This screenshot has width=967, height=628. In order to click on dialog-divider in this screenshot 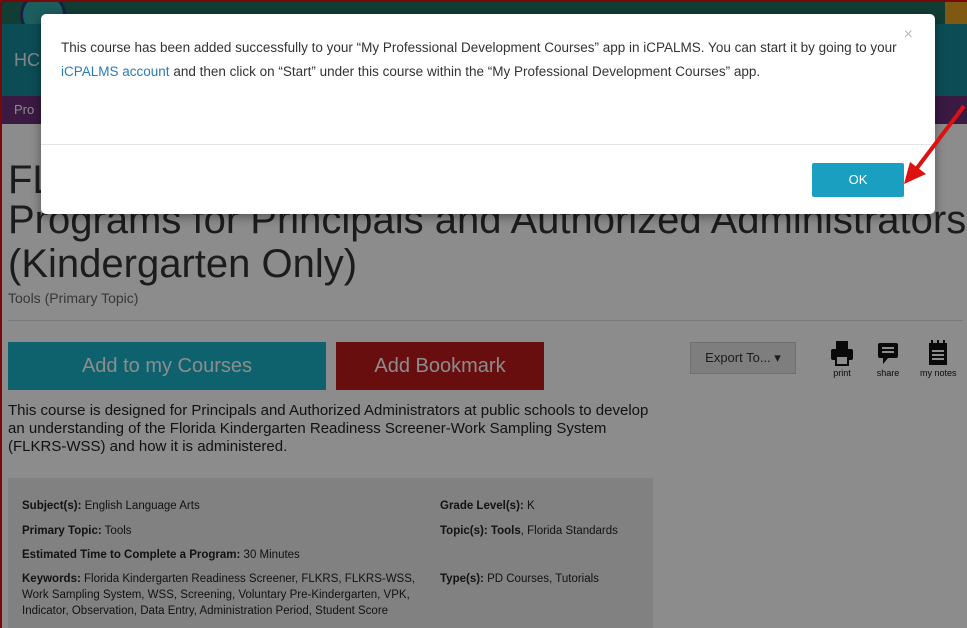, I will do `click(488, 144)`.